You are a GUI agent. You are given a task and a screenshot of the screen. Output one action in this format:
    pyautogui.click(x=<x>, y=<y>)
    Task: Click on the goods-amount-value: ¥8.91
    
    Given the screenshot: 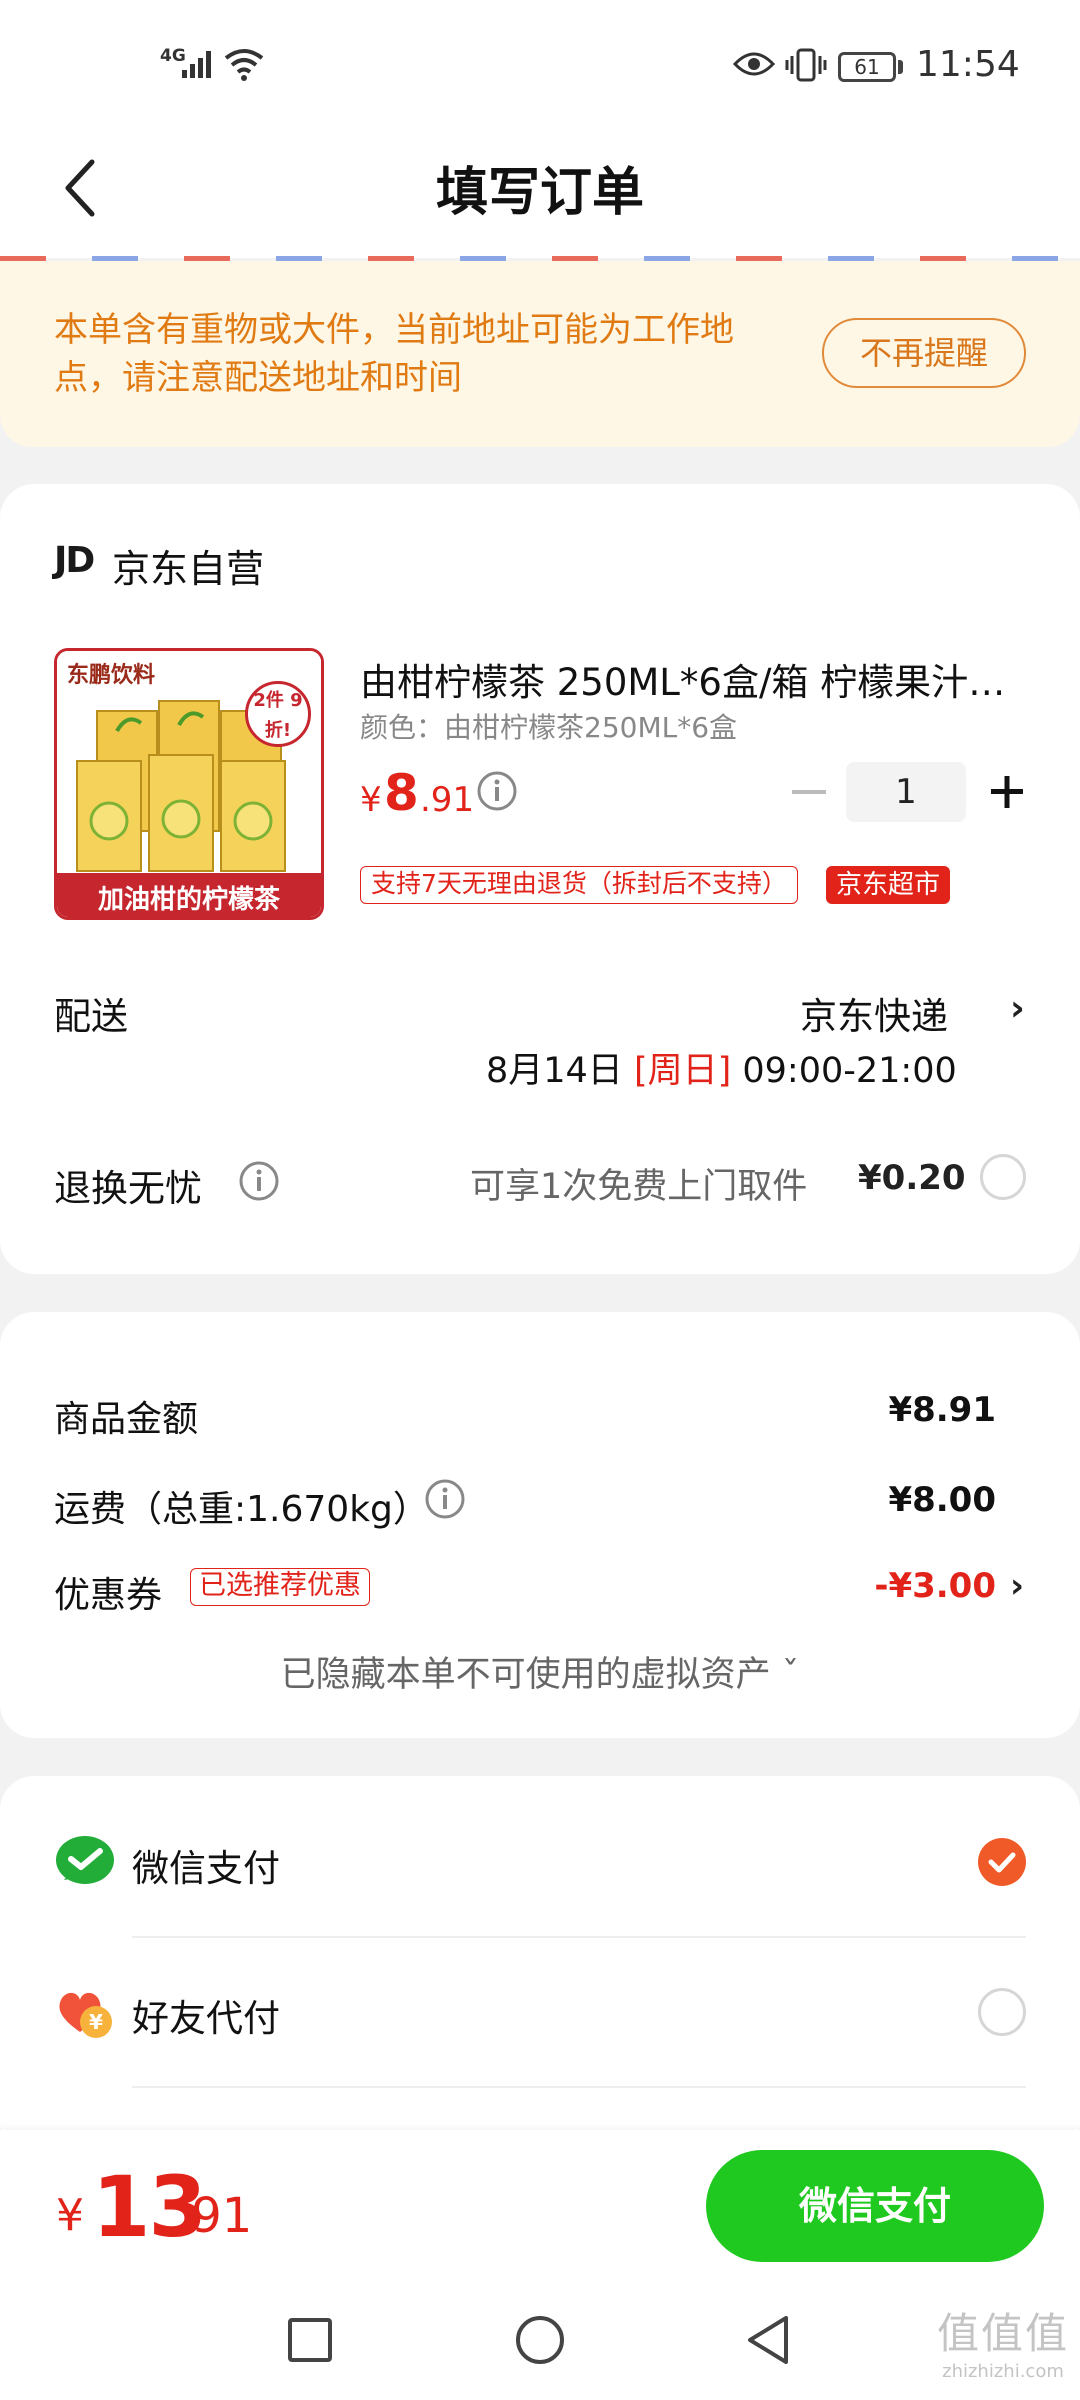 What is the action you would take?
    pyautogui.click(x=942, y=1410)
    